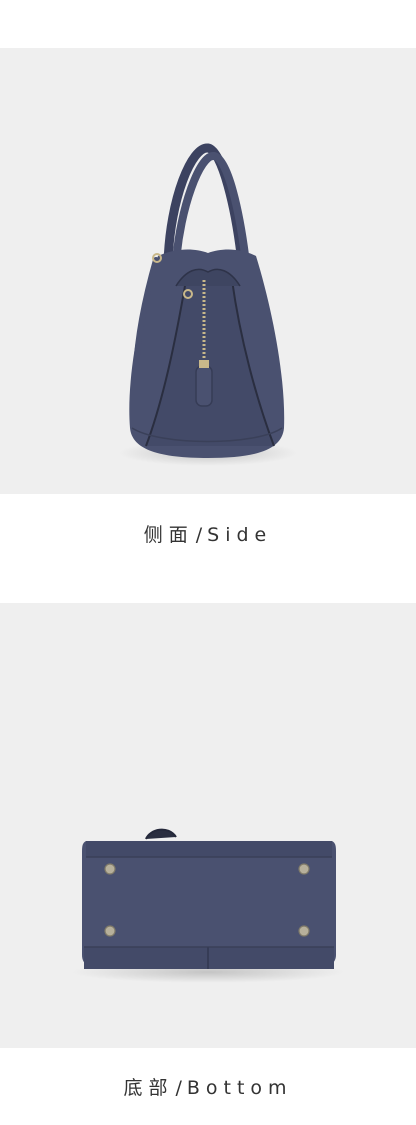 This screenshot has height=1125, width=416. I want to click on handbag-side-illustration, so click(207, 300).